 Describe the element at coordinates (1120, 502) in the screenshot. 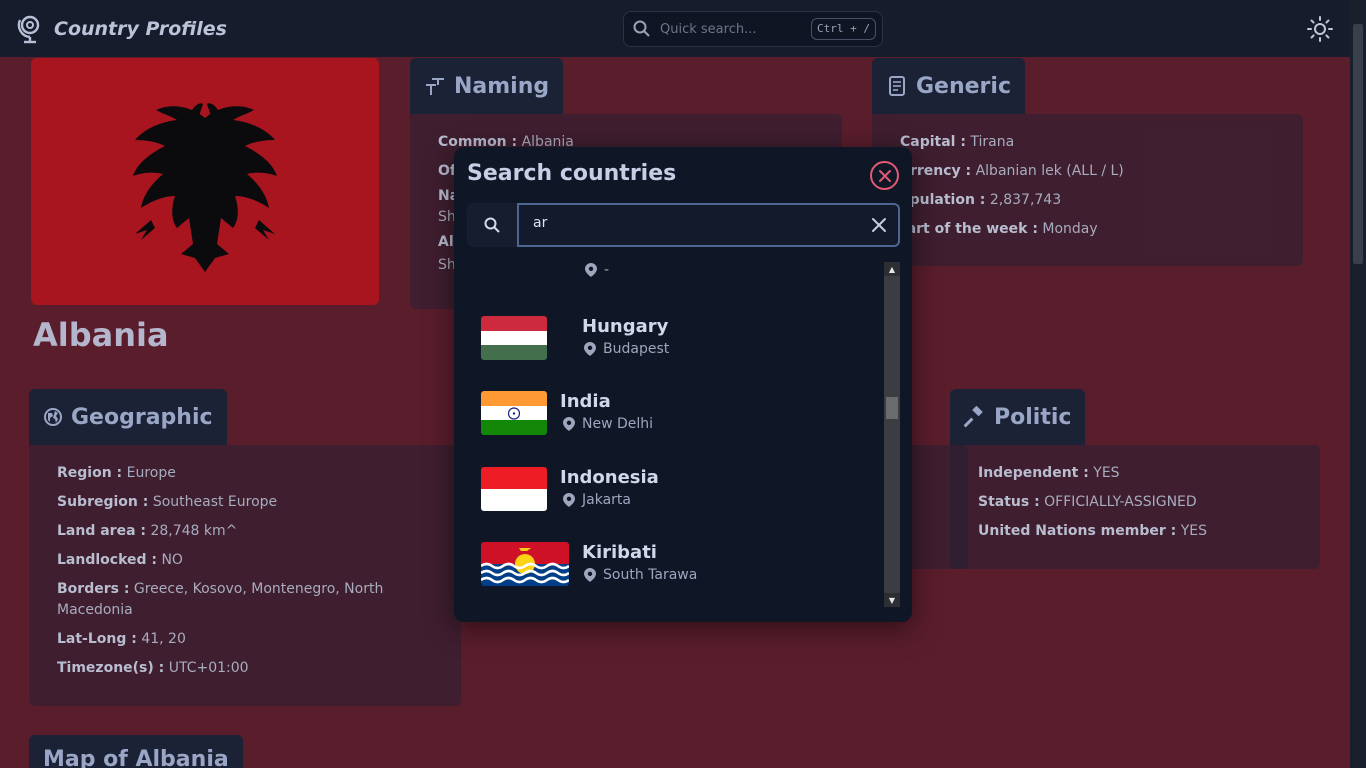

I see `politic-row-value: OFFICIALLY-ASSIGNED` at that location.